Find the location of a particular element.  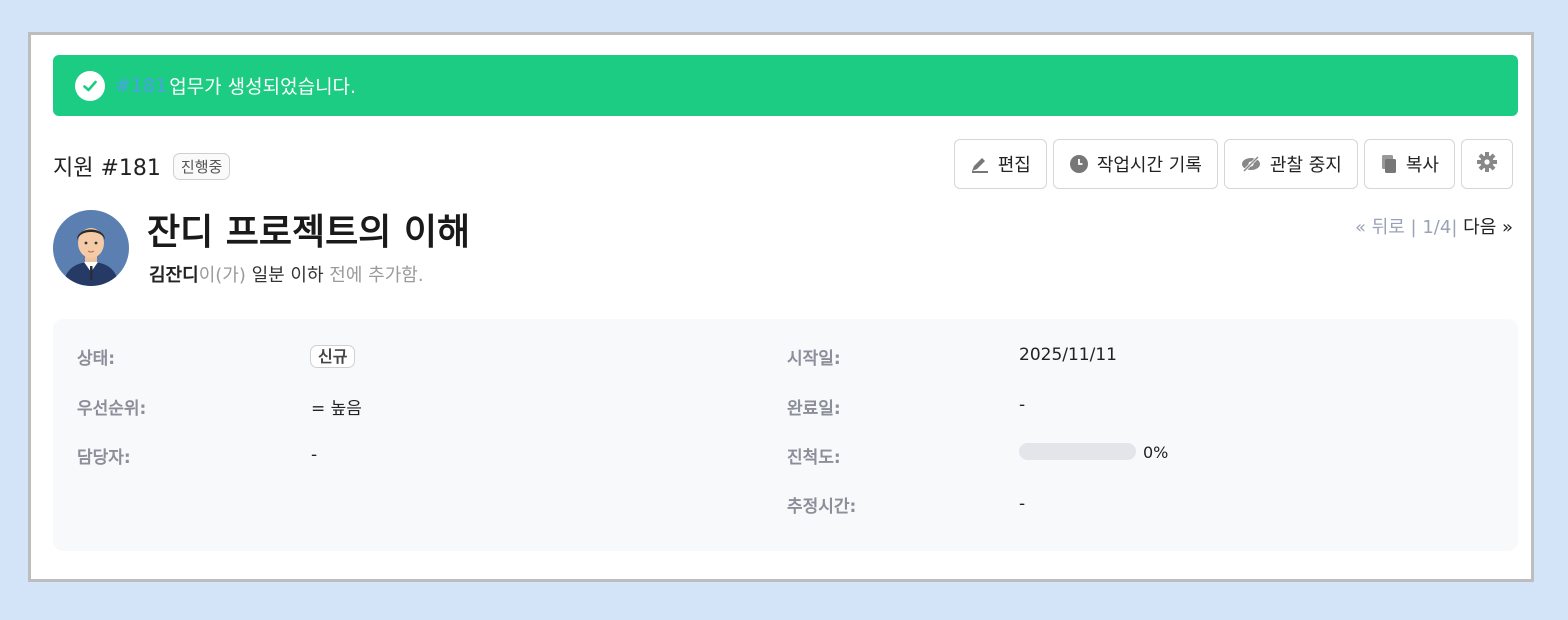

assignee-label: 담당자: is located at coordinates (104, 458).